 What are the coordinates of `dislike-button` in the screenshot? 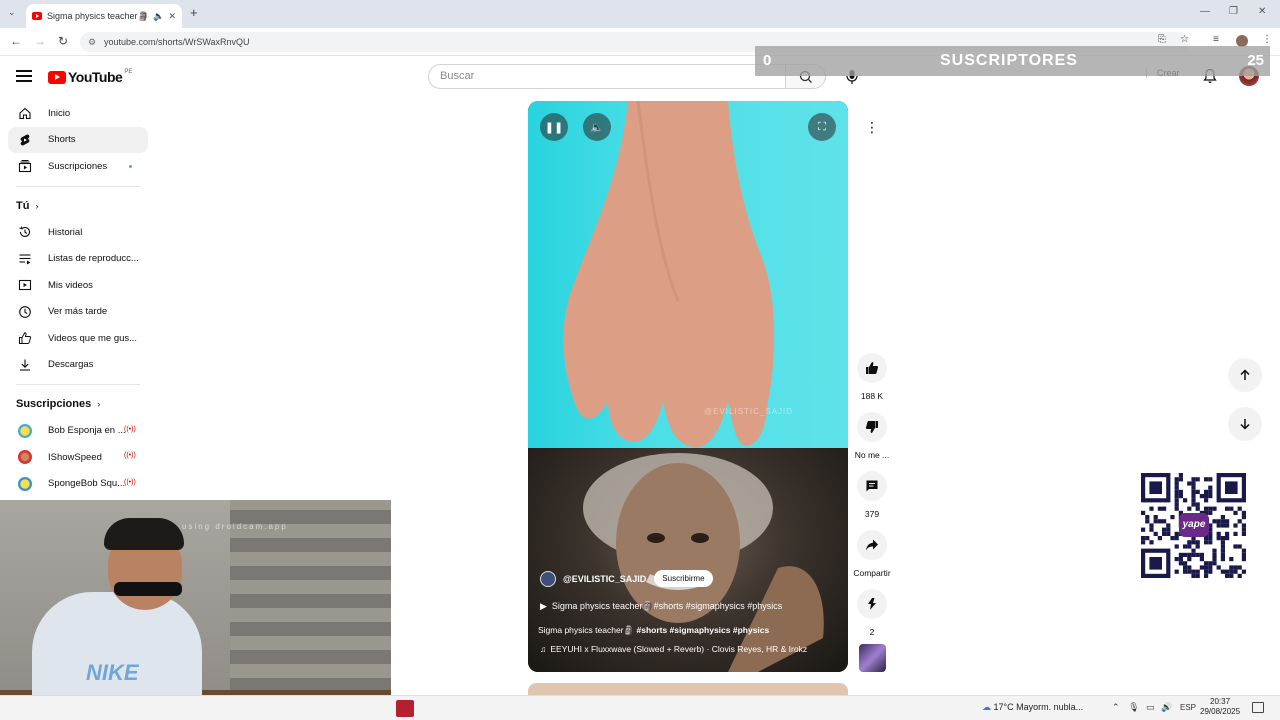 It's located at (872, 427).